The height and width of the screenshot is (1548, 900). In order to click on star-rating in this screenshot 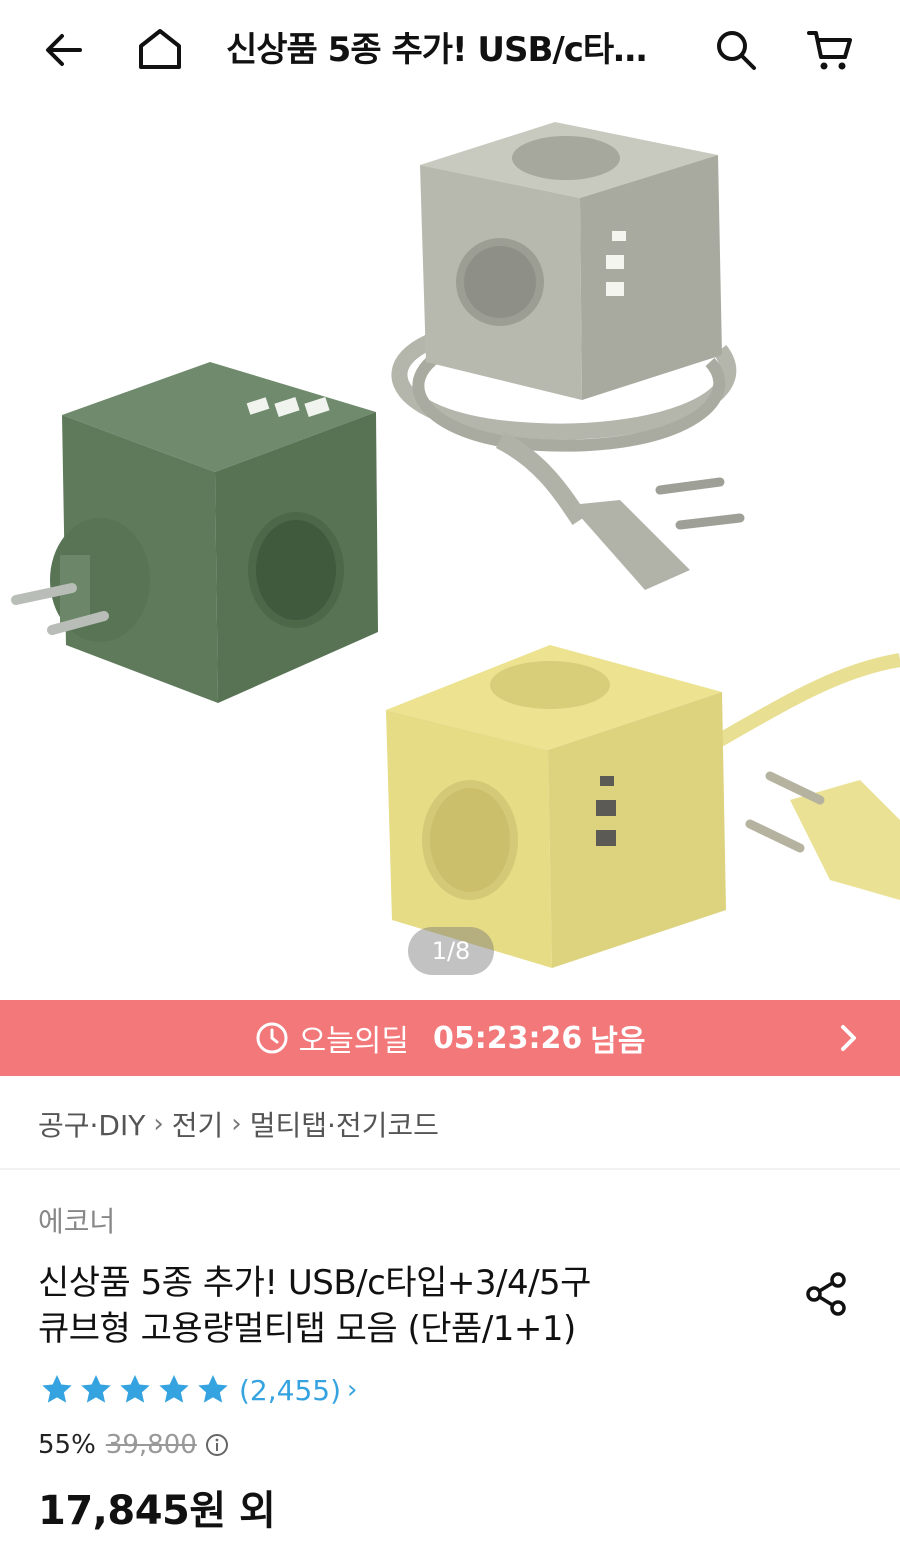, I will do `click(135, 1390)`.